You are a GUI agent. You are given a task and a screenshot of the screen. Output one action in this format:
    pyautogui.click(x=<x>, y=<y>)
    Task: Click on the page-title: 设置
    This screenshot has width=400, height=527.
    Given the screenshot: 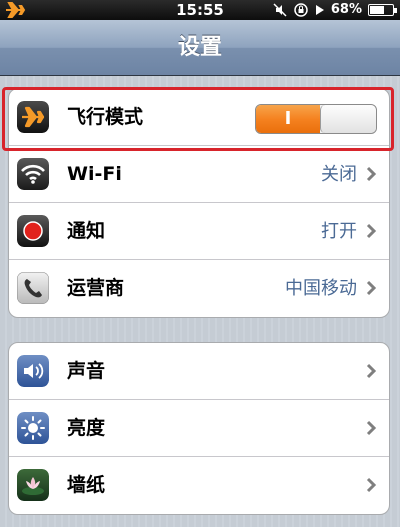 What is the action you would take?
    pyautogui.click(x=199, y=47)
    